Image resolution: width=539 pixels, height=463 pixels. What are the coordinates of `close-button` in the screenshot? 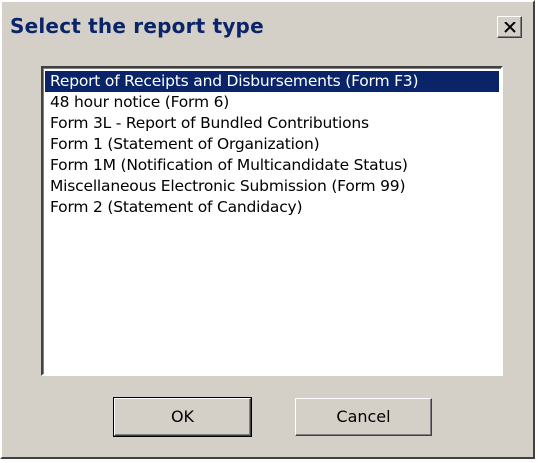 It's located at (509, 27).